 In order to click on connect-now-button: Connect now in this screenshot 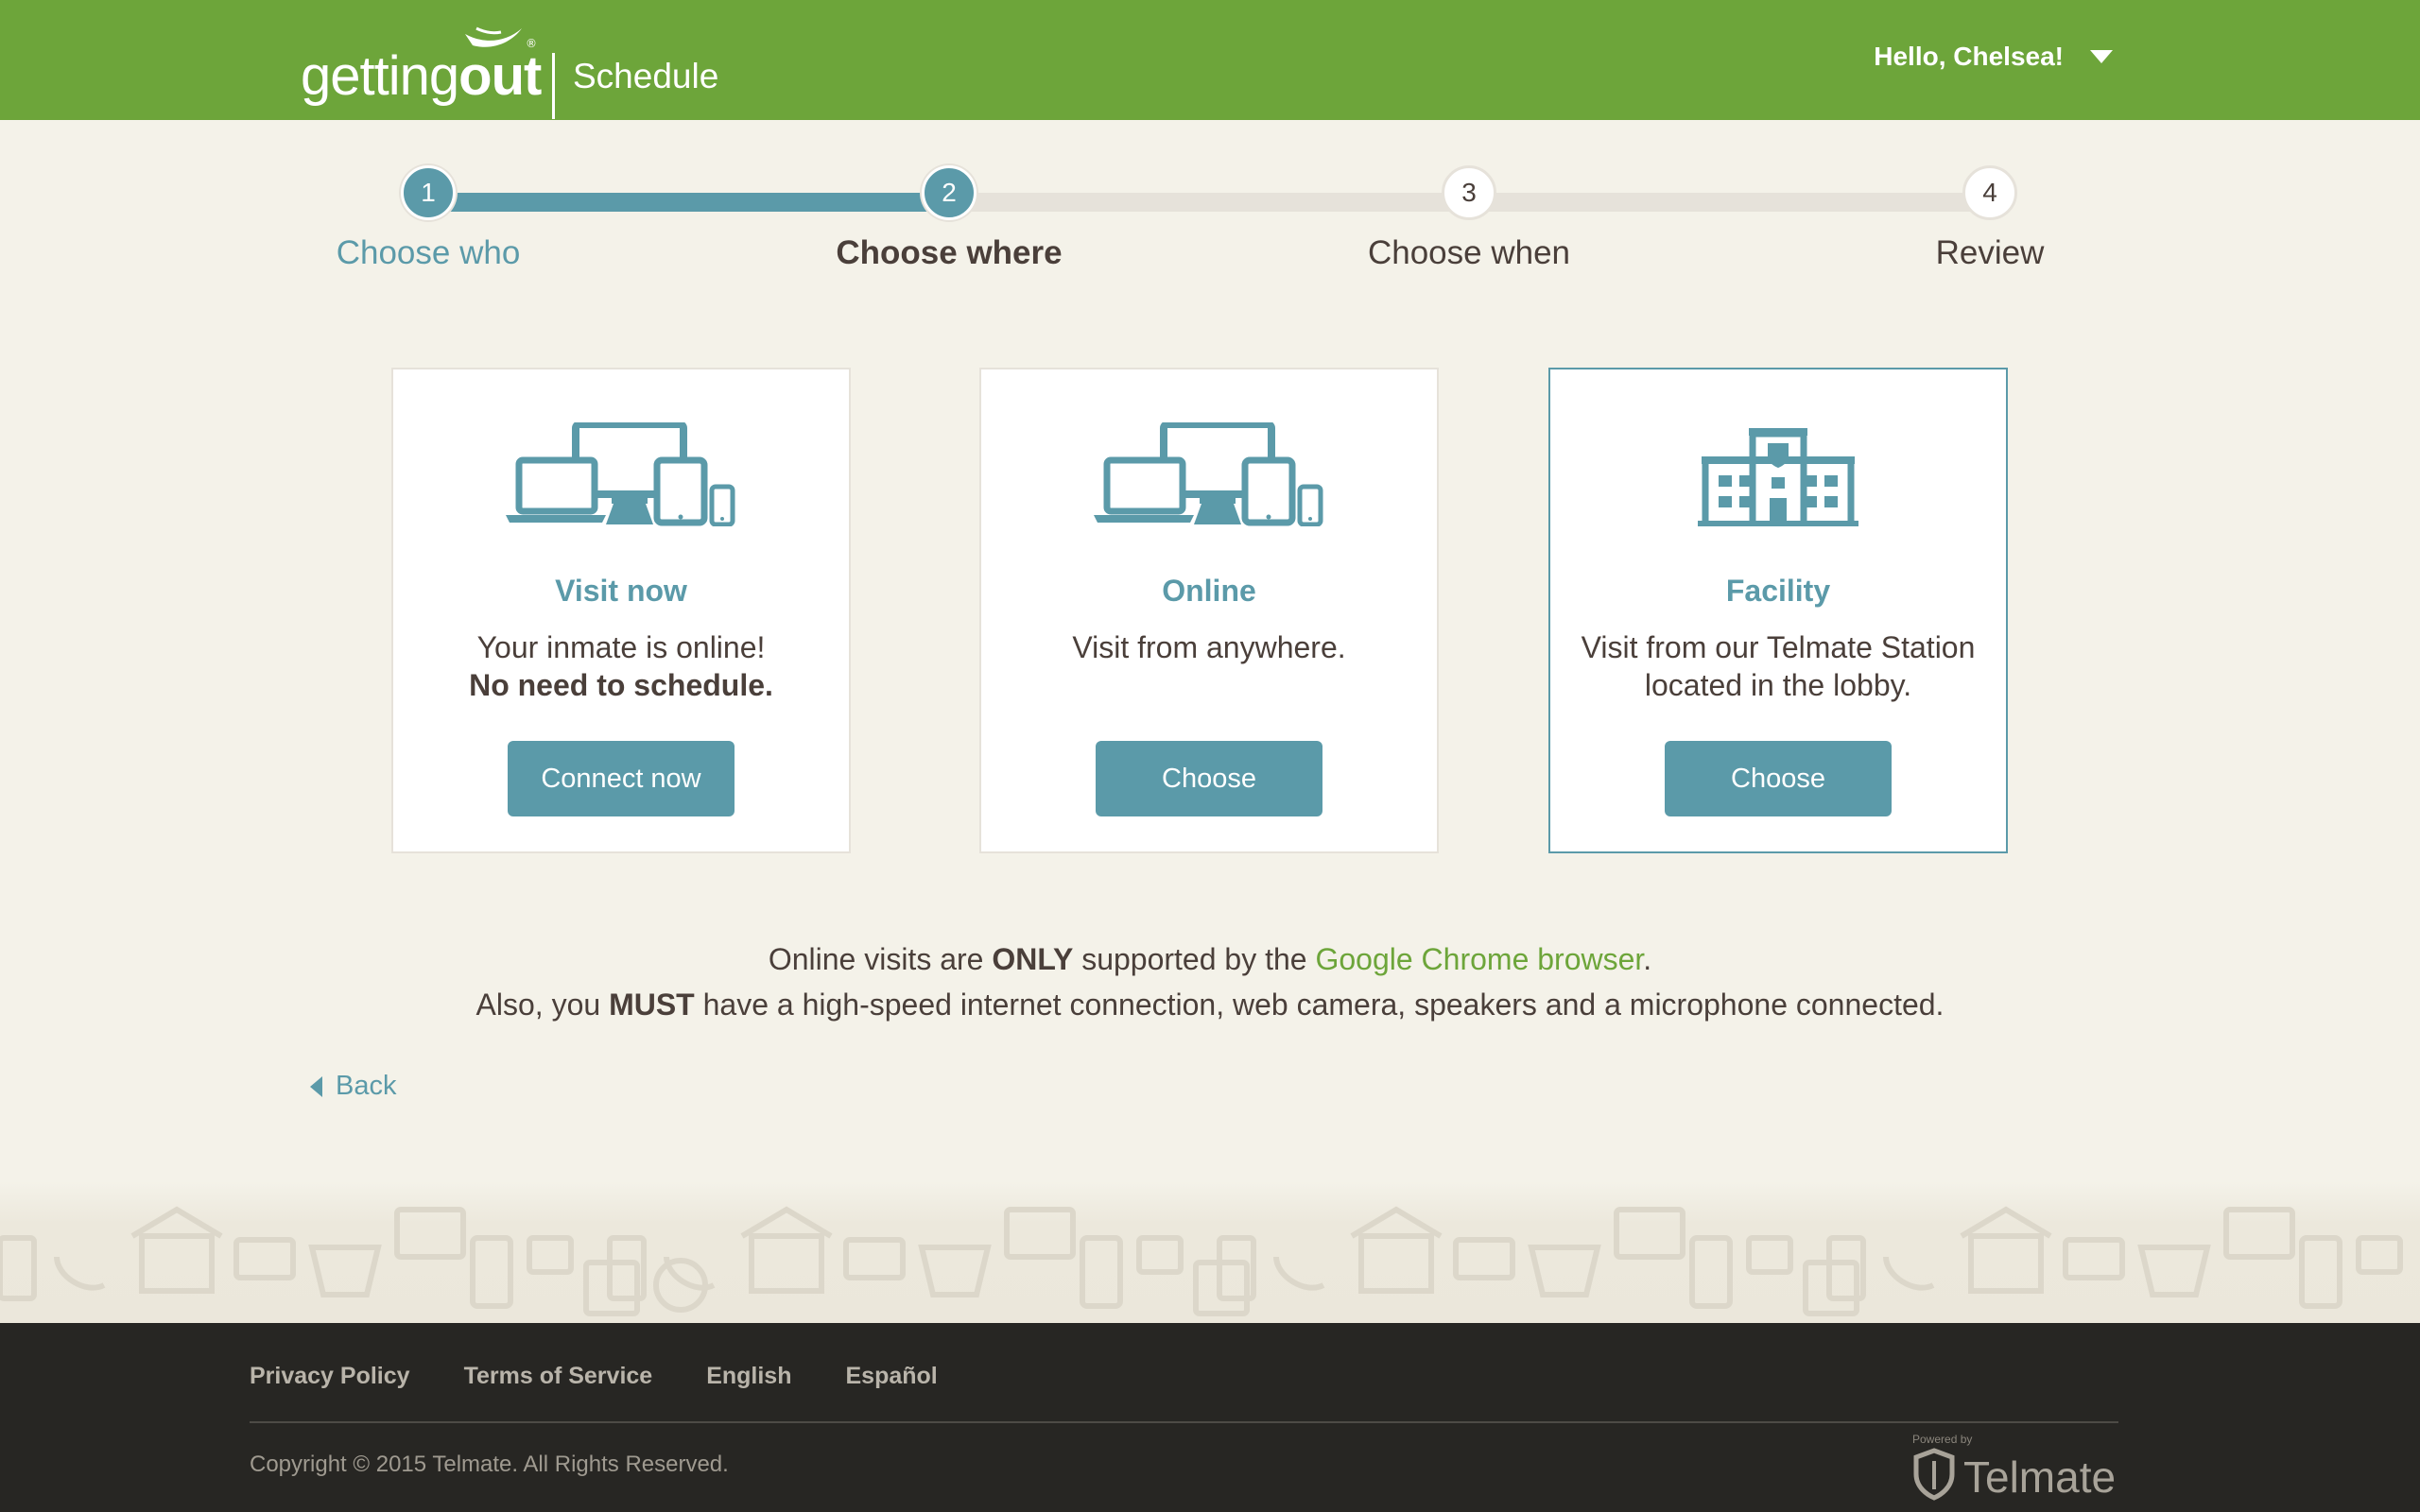, I will do `click(621, 778)`.